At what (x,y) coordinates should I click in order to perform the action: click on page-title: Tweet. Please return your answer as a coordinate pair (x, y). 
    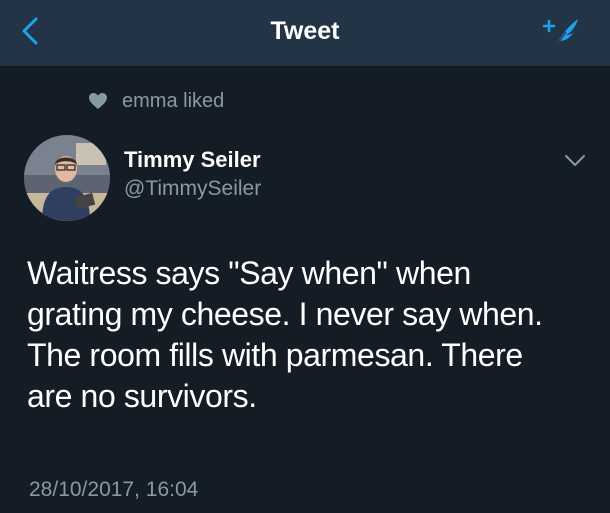
    Looking at the image, I should click on (305, 31).